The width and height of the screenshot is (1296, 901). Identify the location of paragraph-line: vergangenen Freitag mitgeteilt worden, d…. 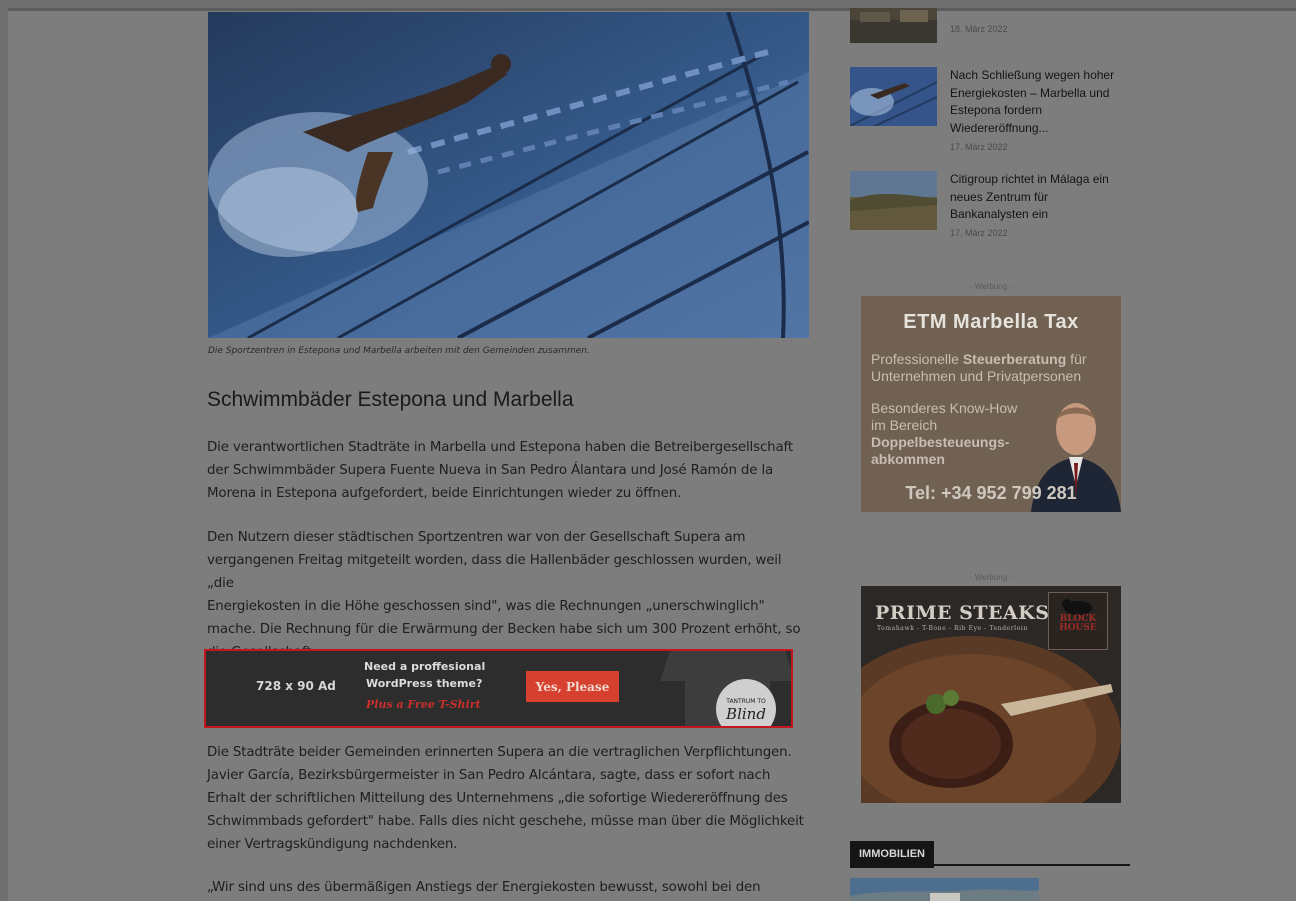
(494, 572).